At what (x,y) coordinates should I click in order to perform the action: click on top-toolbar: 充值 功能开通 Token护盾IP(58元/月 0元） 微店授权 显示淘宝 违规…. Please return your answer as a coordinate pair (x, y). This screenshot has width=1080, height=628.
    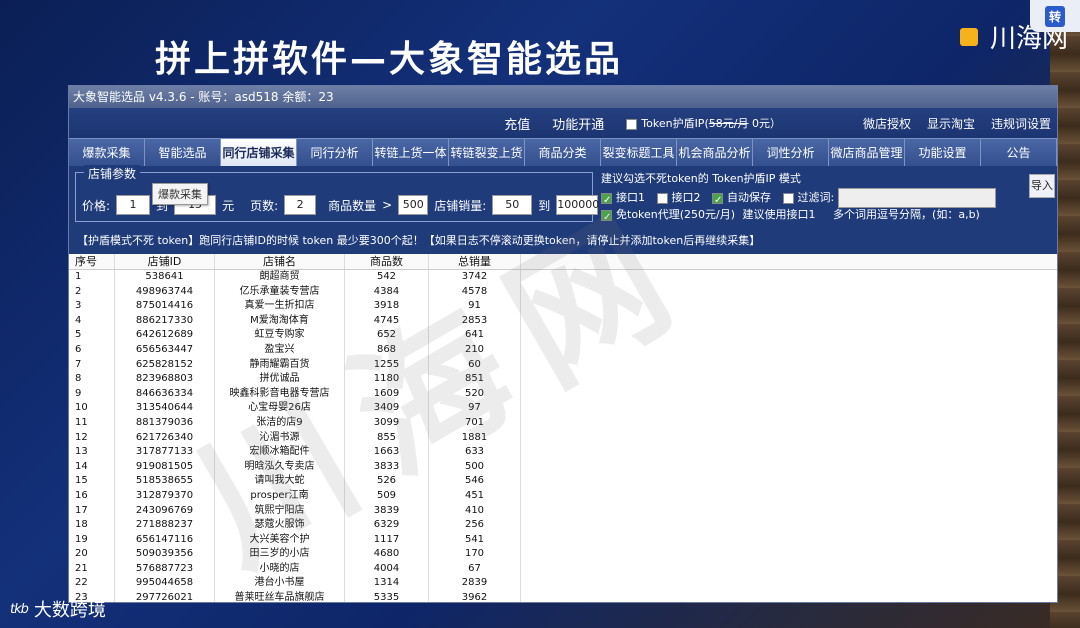
    Looking at the image, I should click on (563, 123).